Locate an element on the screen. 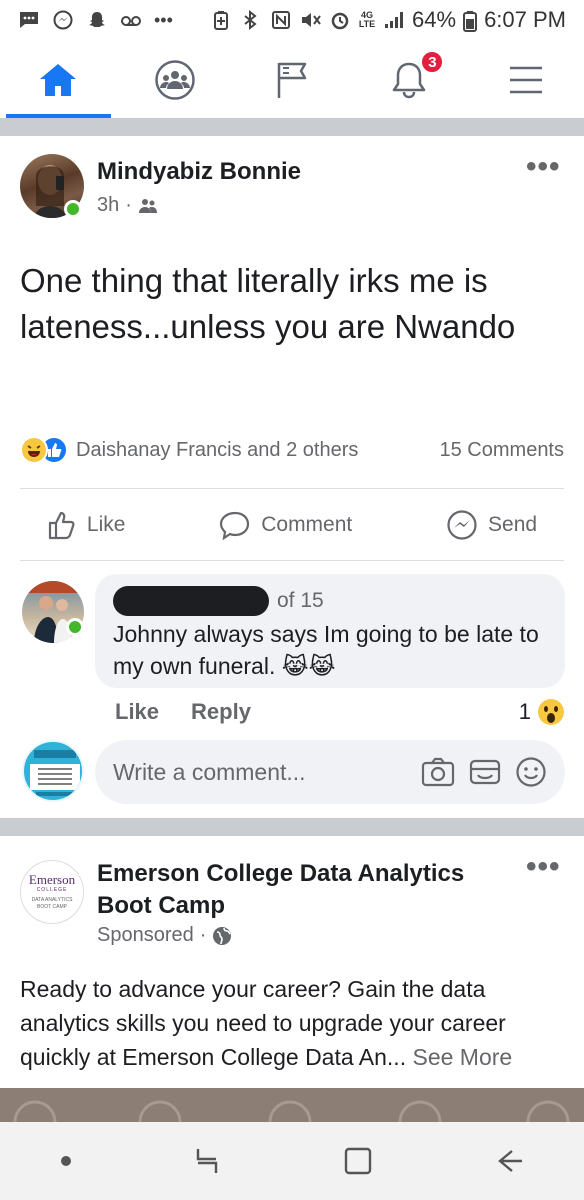 This screenshot has height=1200, width=584. post-meta: 3h · is located at coordinates (127, 205).